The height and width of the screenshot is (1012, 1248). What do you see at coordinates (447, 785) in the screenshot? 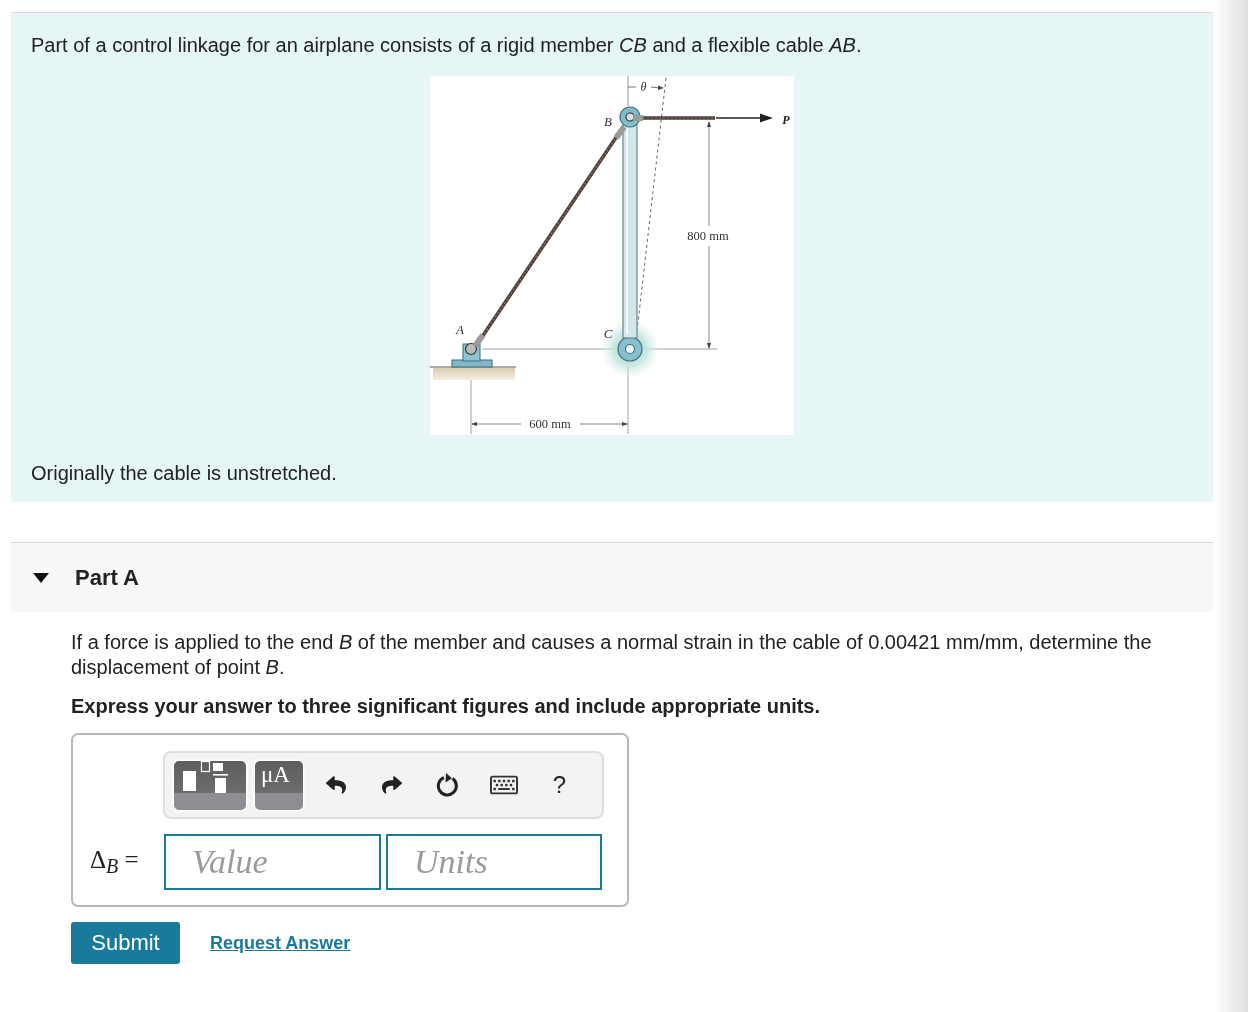
I see `reset-icon` at bounding box center [447, 785].